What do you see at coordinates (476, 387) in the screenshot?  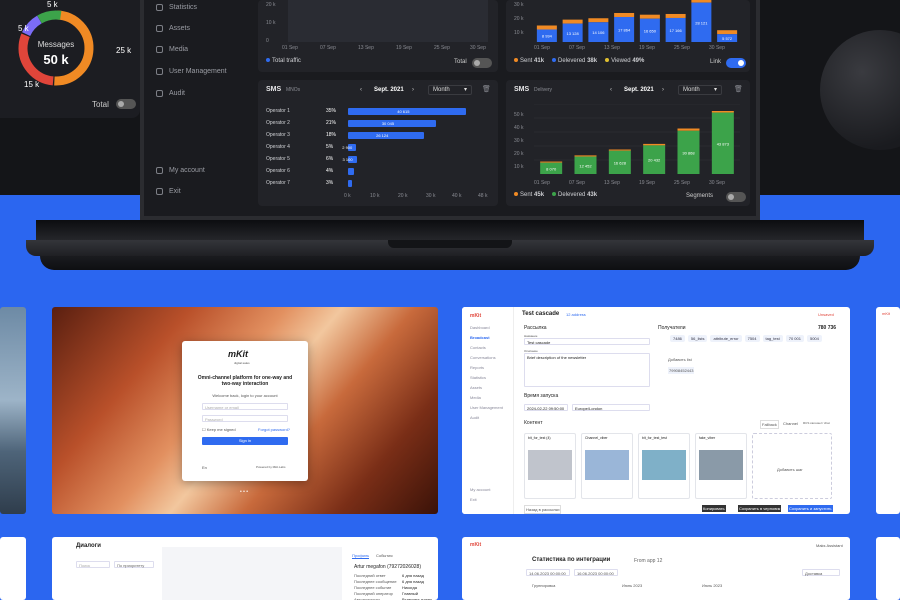 I see `nav-item: Assets` at bounding box center [476, 387].